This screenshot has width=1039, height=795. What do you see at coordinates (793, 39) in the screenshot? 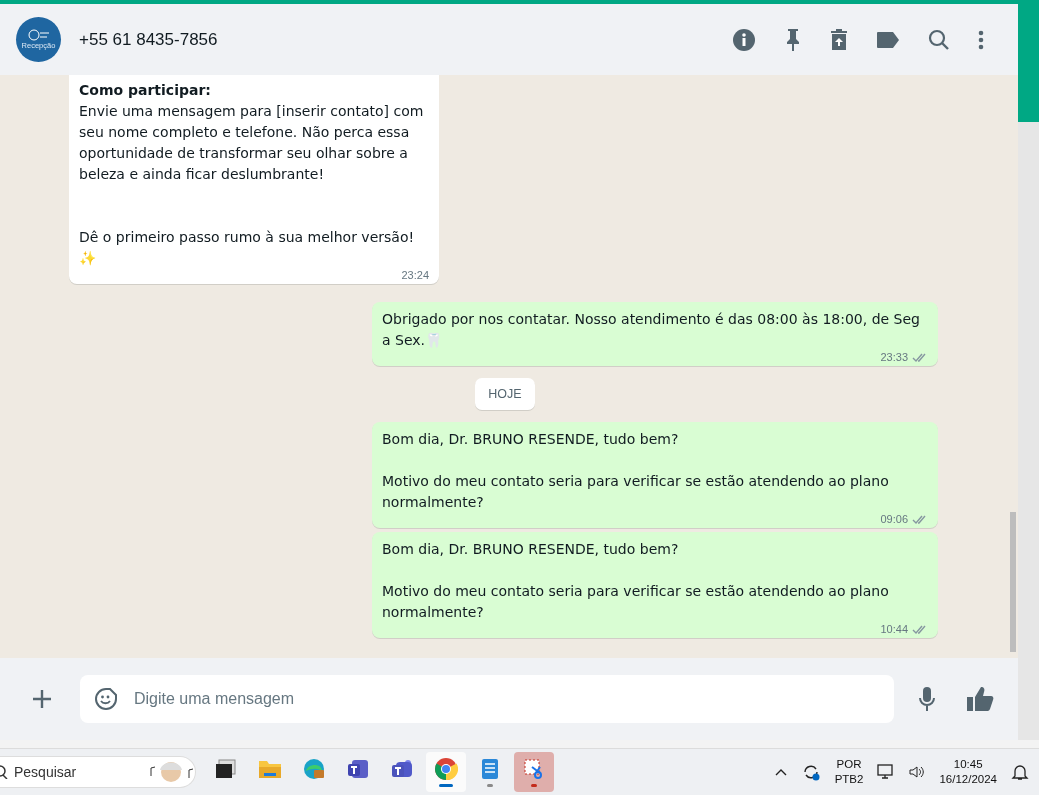
I see `pin-icon` at bounding box center [793, 39].